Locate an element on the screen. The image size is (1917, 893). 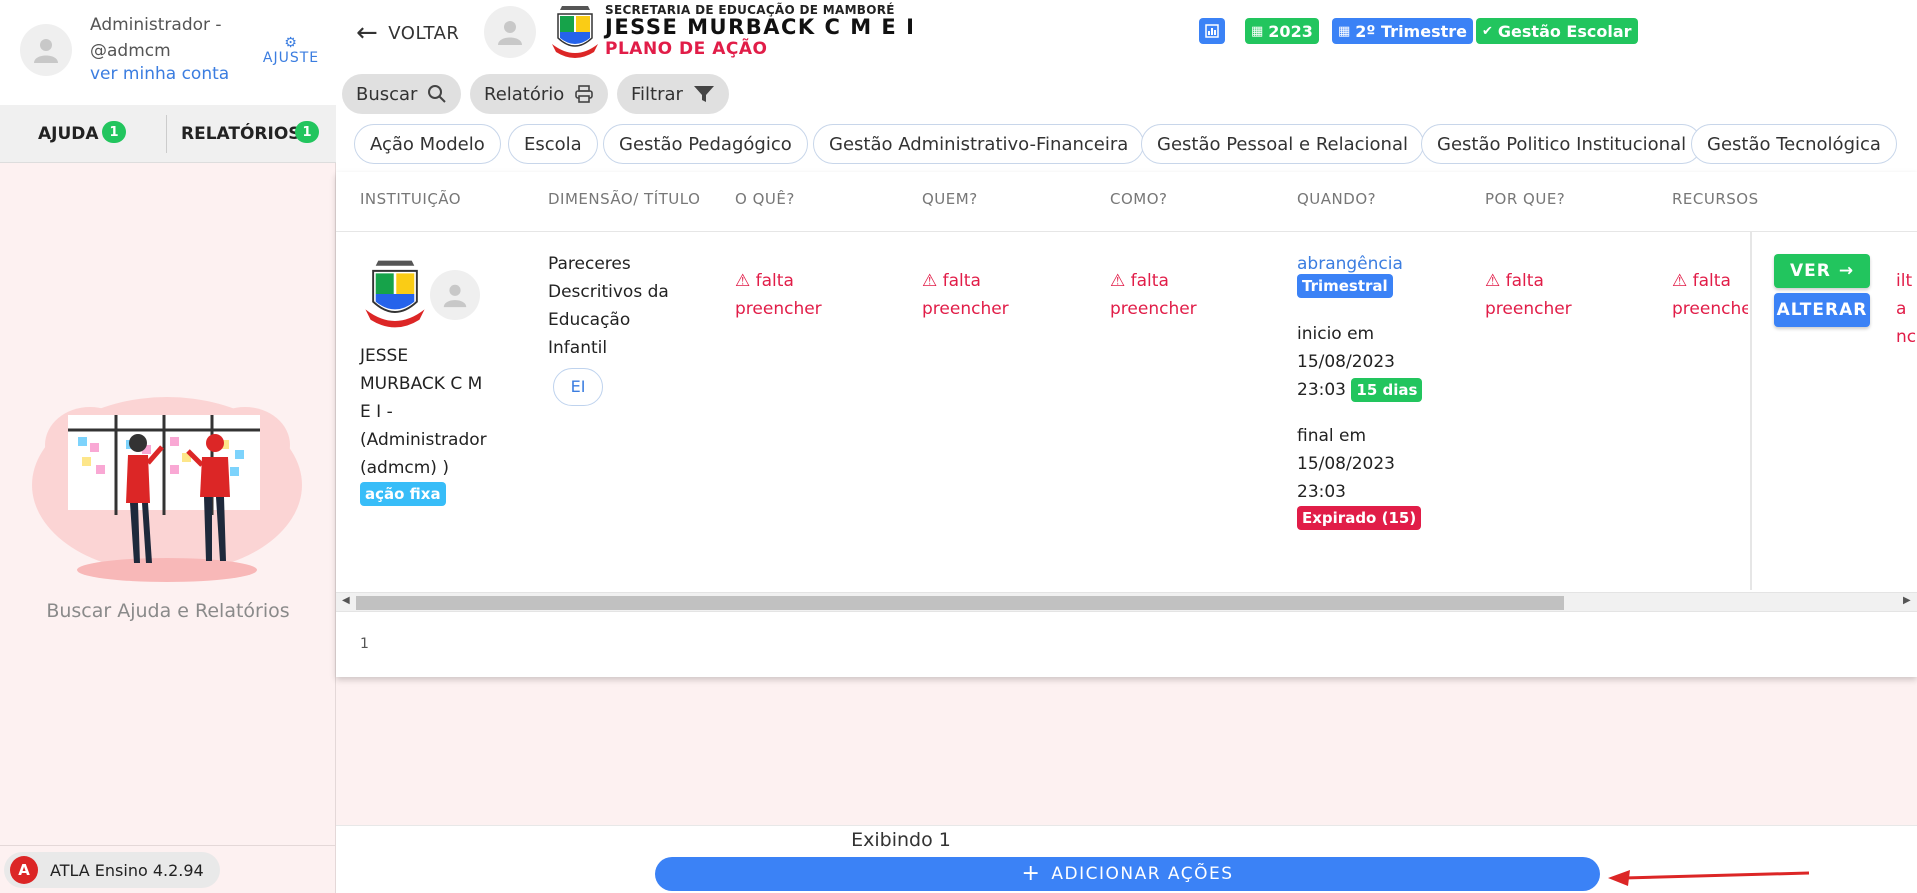
fixed-action-badge: ação fixa is located at coordinates (403, 494).